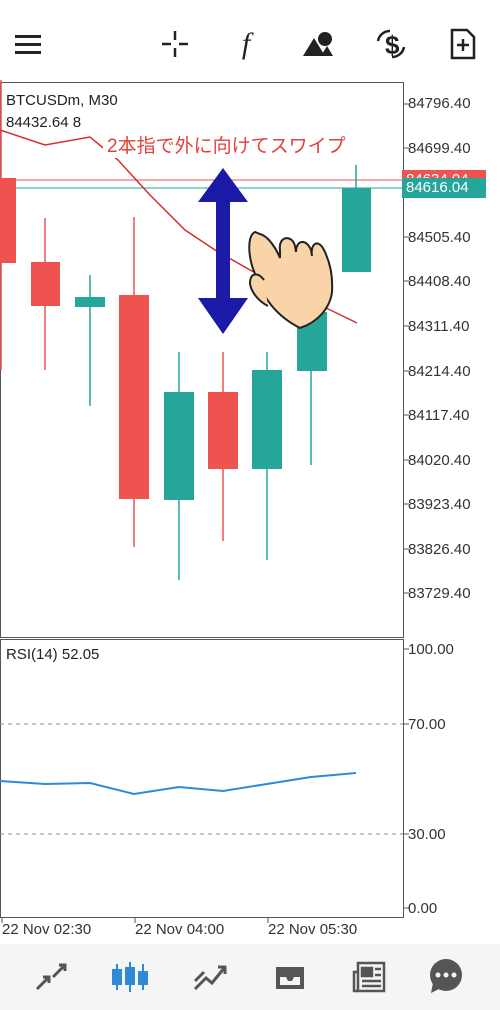  I want to click on rsi-line, so click(178, 784).